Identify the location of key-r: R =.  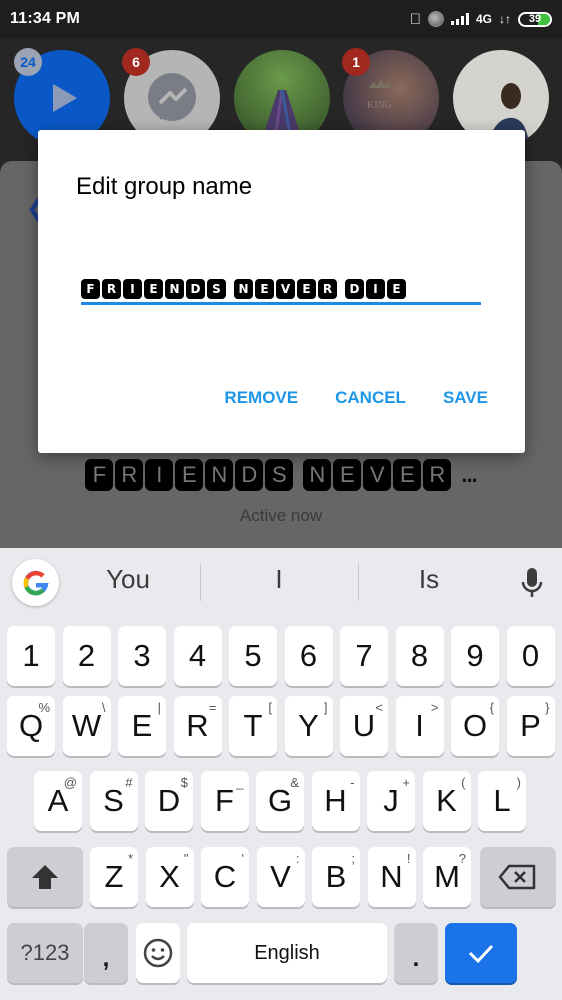
(197, 726).